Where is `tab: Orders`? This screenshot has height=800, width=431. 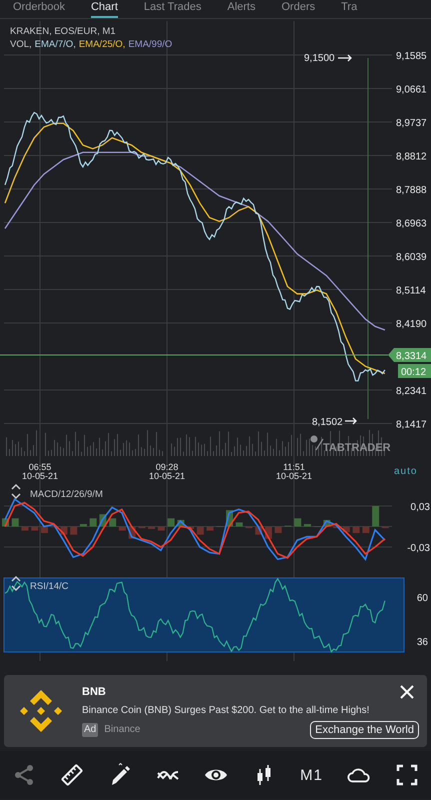 tab: Orders is located at coordinates (299, 9).